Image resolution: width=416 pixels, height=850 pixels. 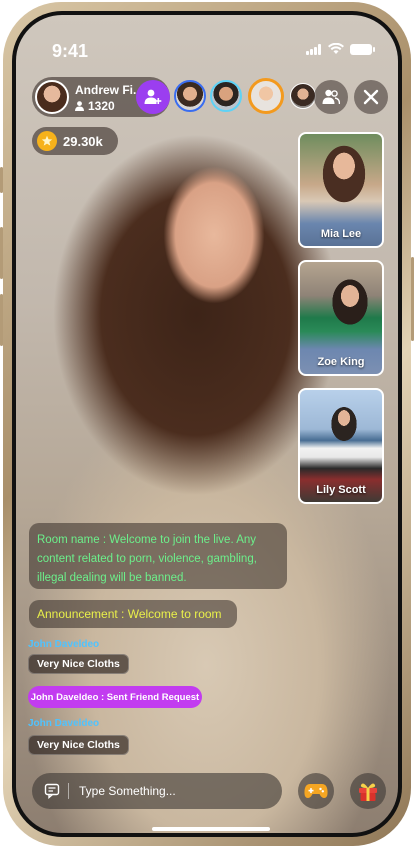 I want to click on status-icons, so click(x=340, y=49).